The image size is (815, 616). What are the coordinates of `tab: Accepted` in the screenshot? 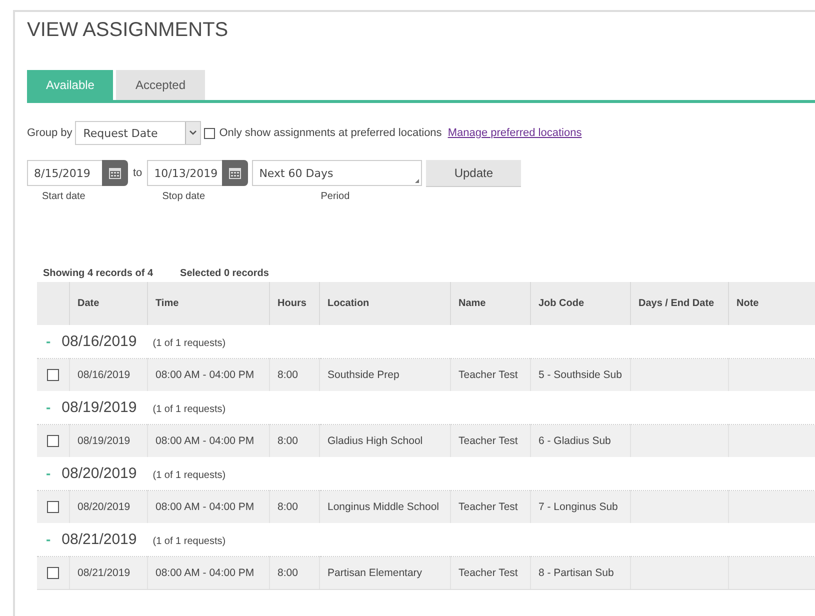 It's located at (160, 85).